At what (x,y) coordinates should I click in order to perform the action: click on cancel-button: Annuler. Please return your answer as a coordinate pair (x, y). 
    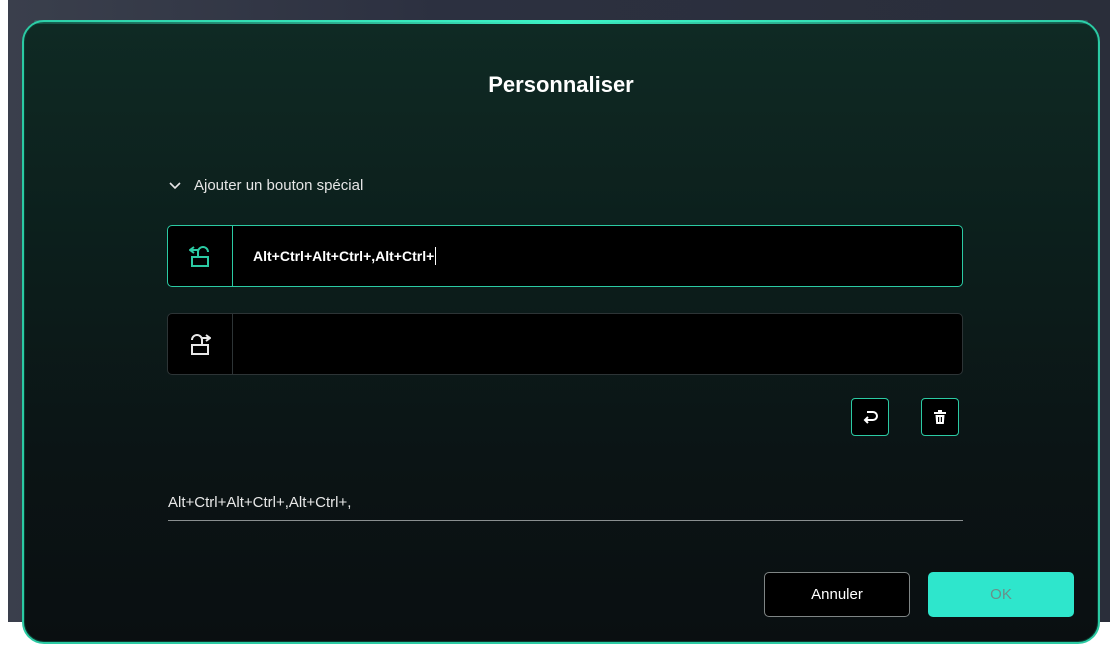
    Looking at the image, I should click on (837, 594).